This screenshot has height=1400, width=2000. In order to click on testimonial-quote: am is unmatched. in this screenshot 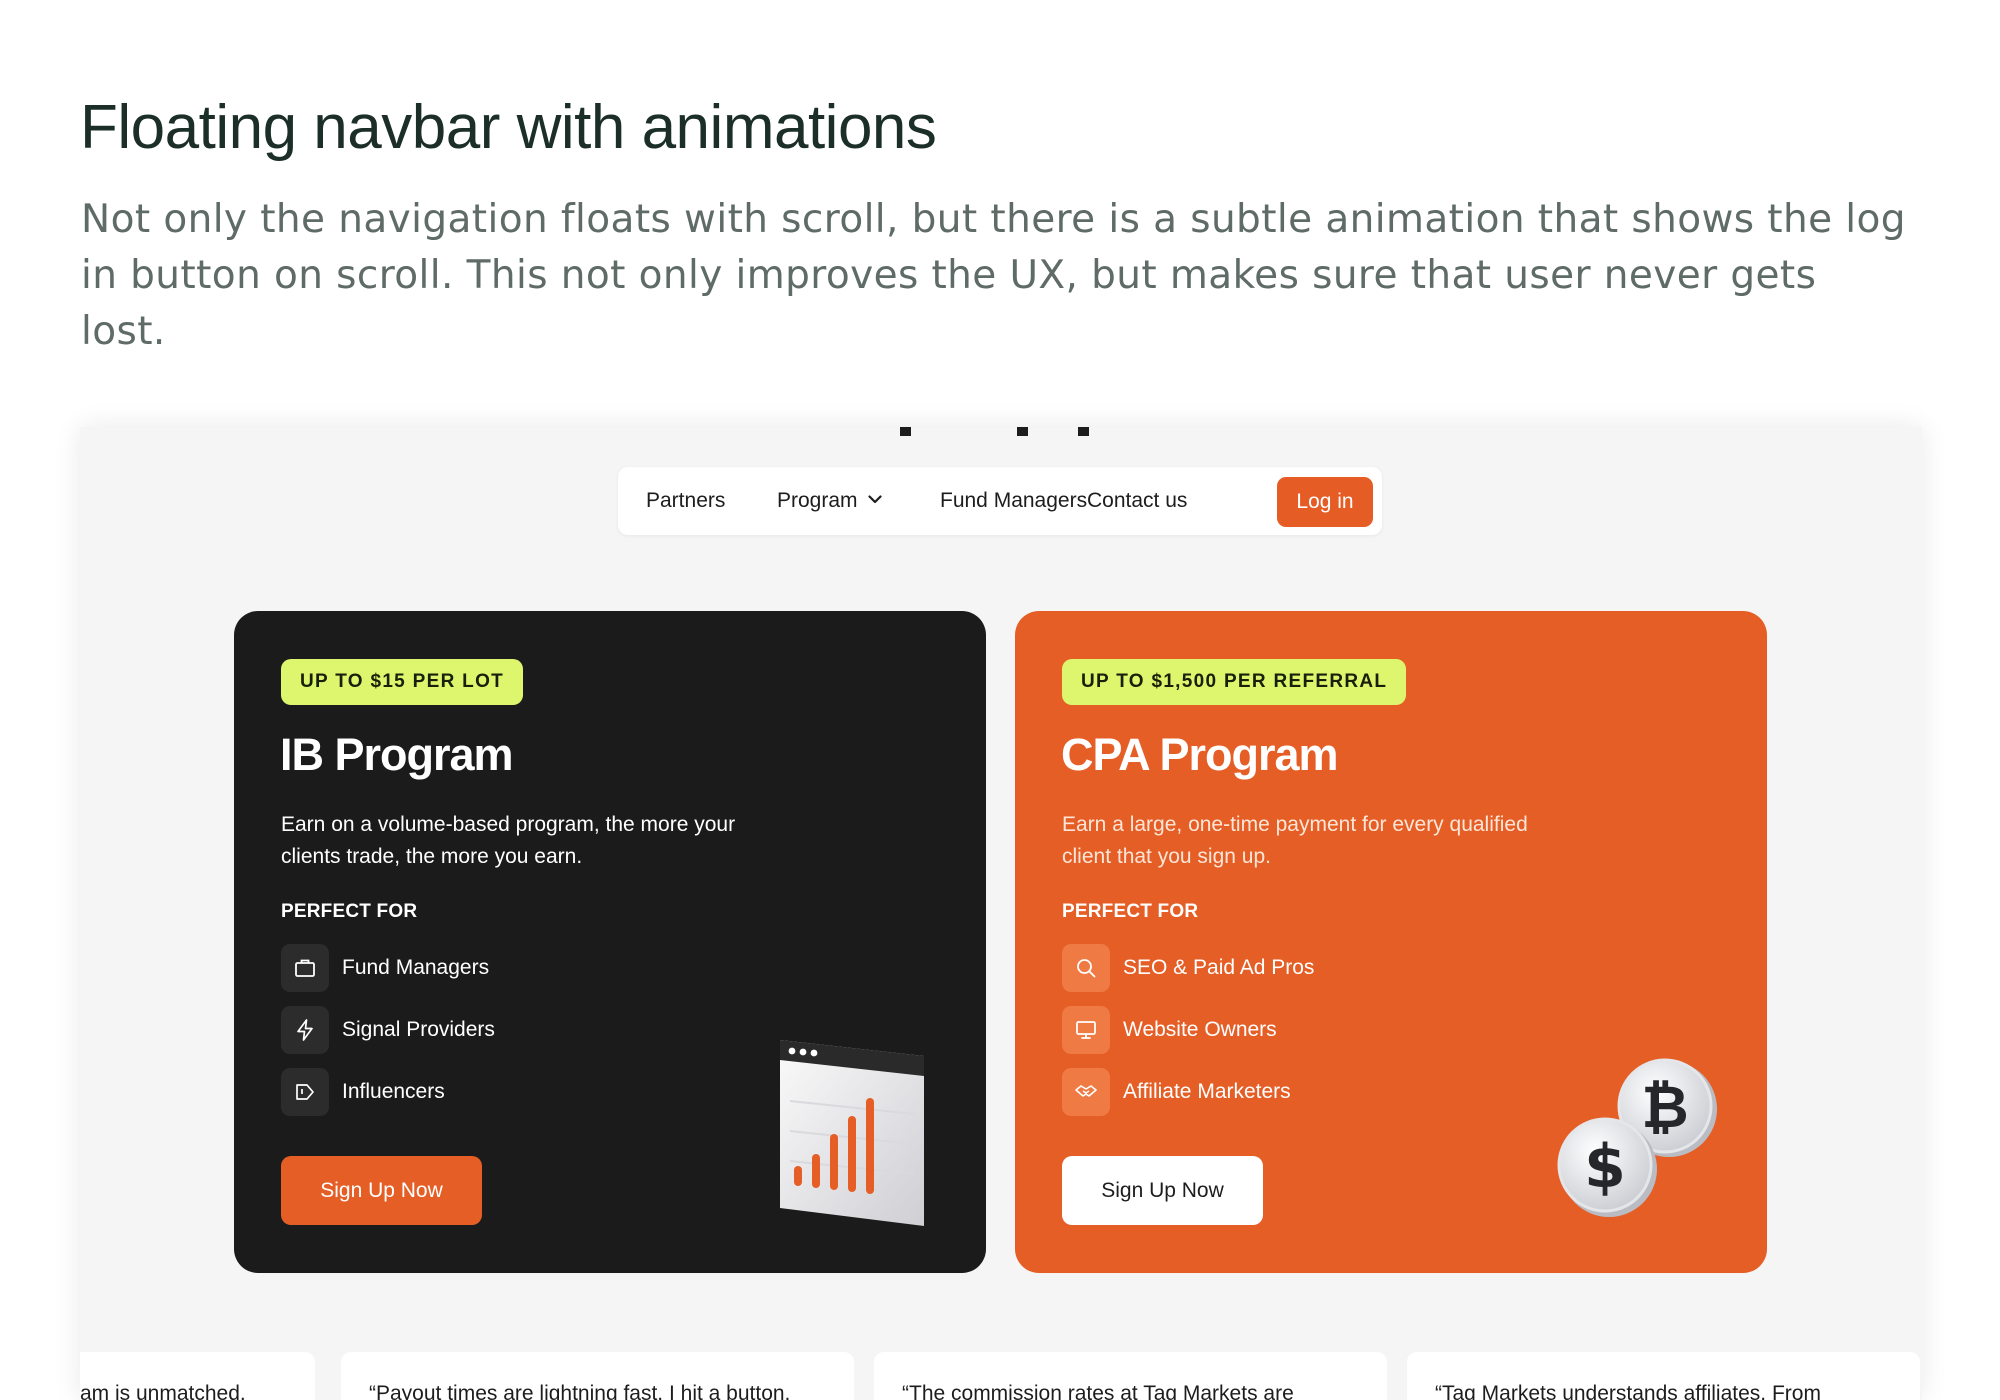, I will do `click(163, 1391)`.